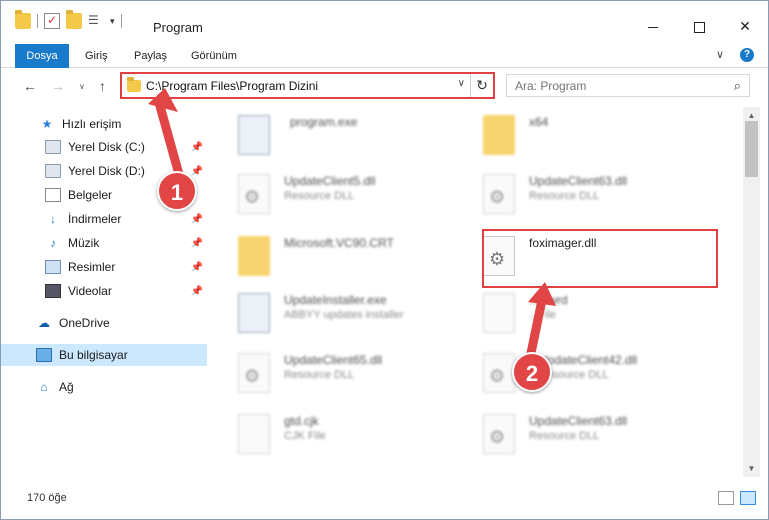 The width and height of the screenshot is (769, 520). I want to click on file-item: ...c.wrd ...File, so click(593, 314).